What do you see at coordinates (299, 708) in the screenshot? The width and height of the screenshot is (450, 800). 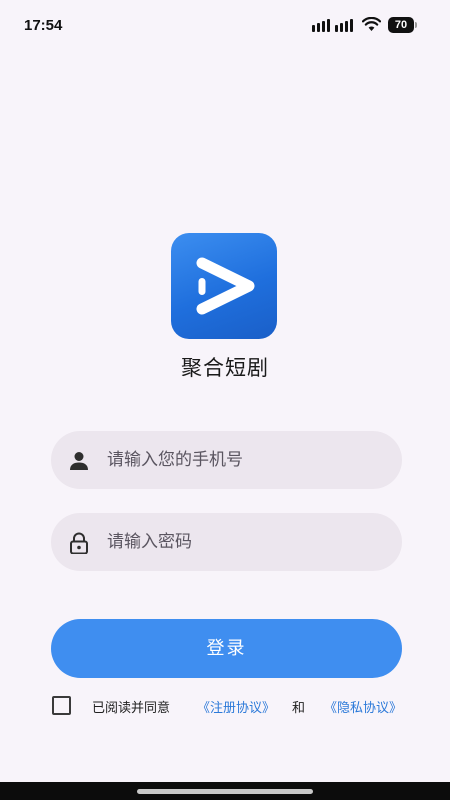 I see `agreement-and: 和` at bounding box center [299, 708].